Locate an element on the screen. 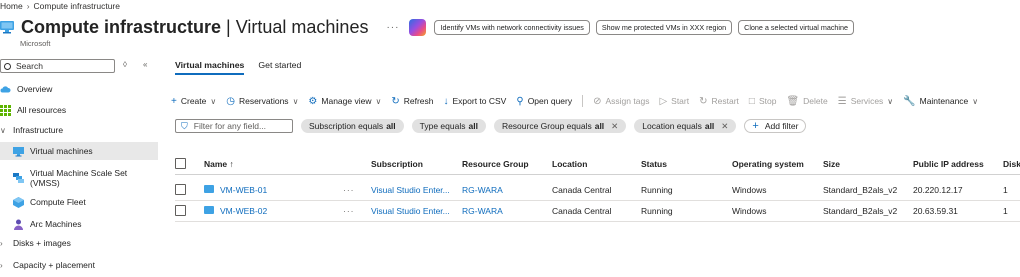 The height and width of the screenshot is (277, 1020). sidebar-item-virtual-machines: Virtual machines is located at coordinates (79, 151).